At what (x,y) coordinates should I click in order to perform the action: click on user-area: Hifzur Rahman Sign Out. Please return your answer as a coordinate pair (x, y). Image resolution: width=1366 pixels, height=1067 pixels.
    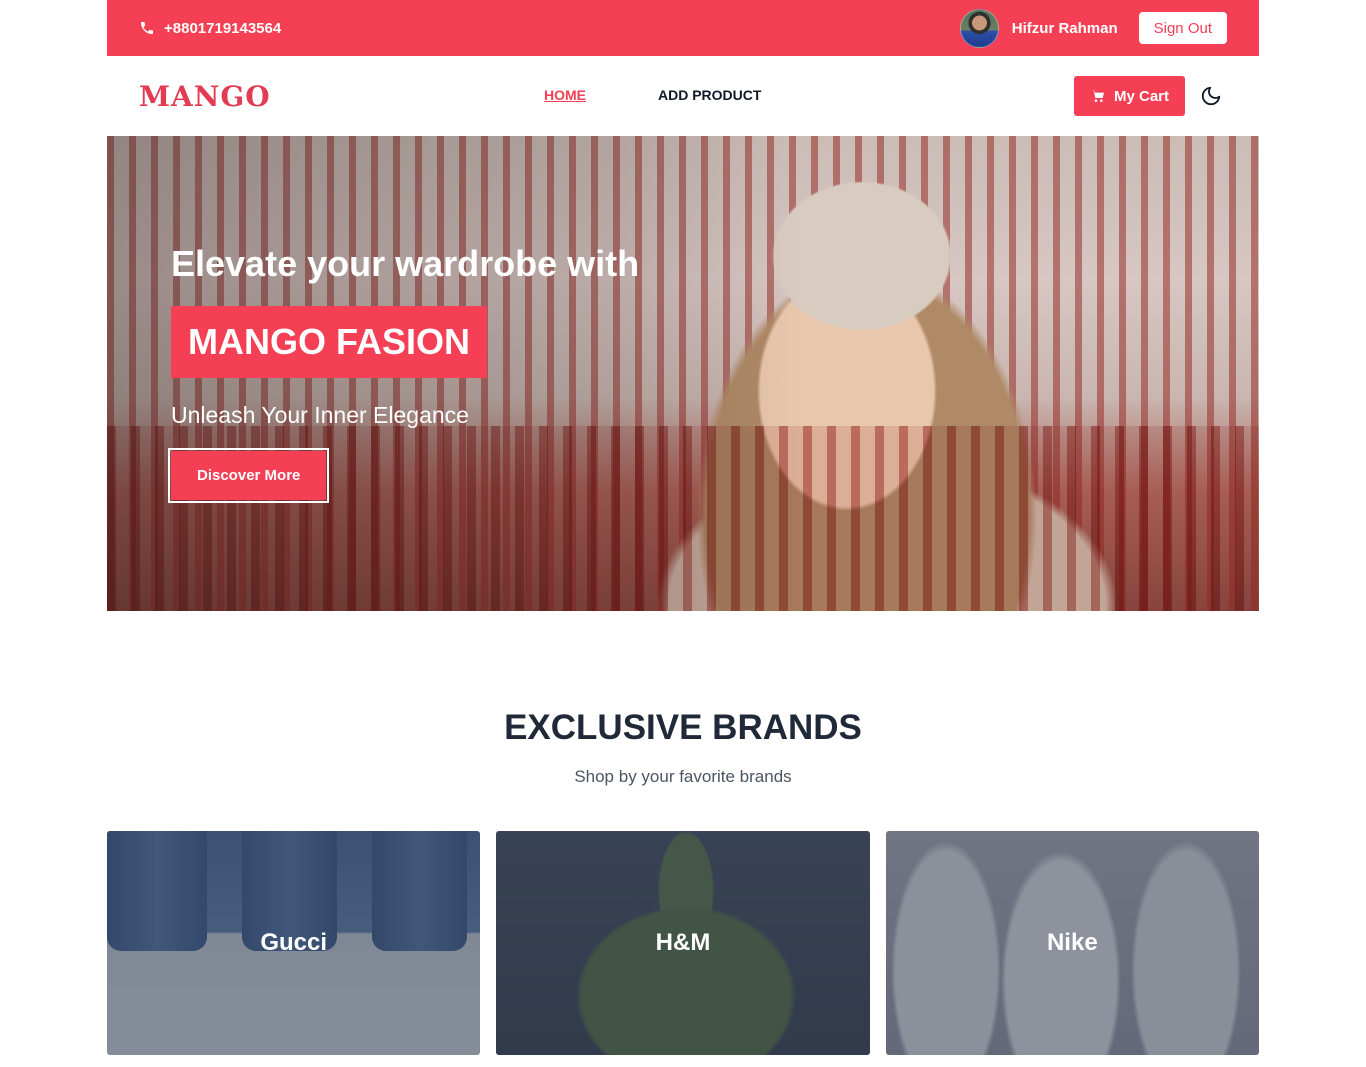
    Looking at the image, I should click on (1093, 28).